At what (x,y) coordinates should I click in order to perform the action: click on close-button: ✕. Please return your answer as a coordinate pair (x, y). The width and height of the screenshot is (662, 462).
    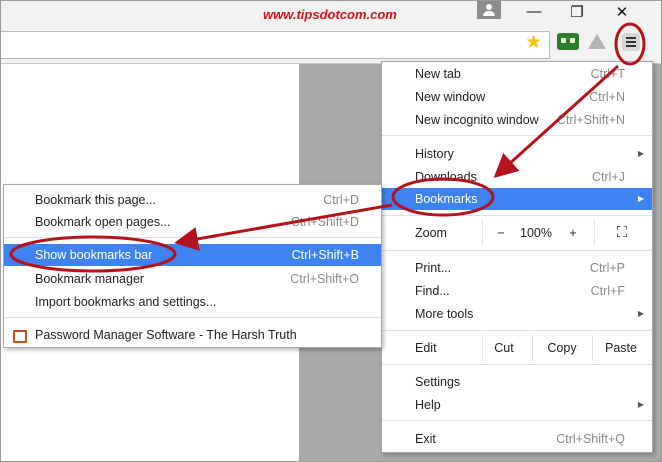
    Looking at the image, I should click on (622, 12).